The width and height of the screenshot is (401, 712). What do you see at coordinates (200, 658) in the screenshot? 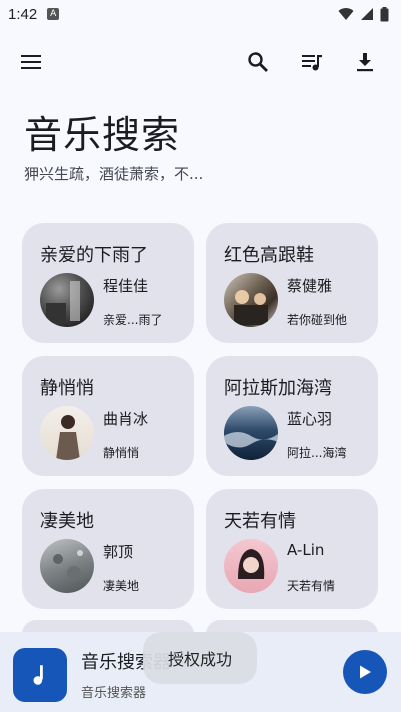
I see `toast-message: 授权成功` at bounding box center [200, 658].